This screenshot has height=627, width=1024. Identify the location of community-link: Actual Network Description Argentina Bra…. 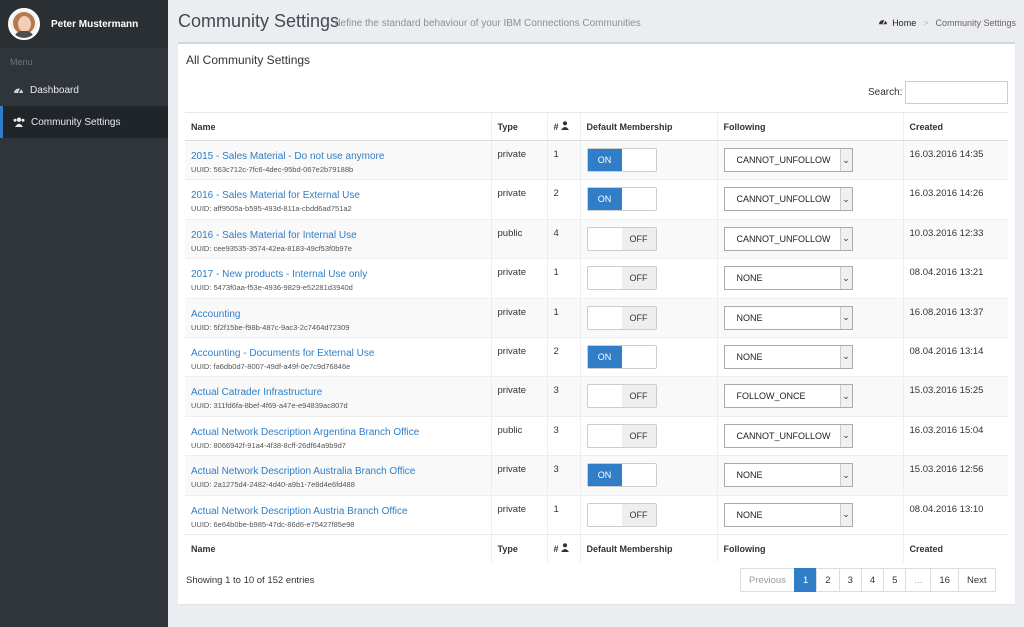
(338, 432).